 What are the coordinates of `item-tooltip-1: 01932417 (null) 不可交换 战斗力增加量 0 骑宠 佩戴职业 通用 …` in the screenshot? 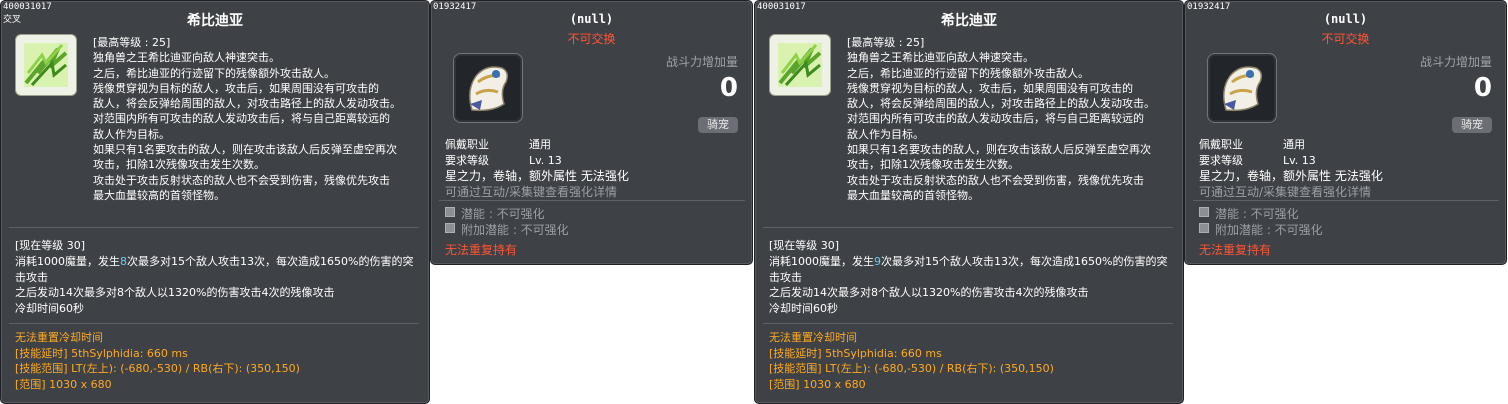 It's located at (591, 132).